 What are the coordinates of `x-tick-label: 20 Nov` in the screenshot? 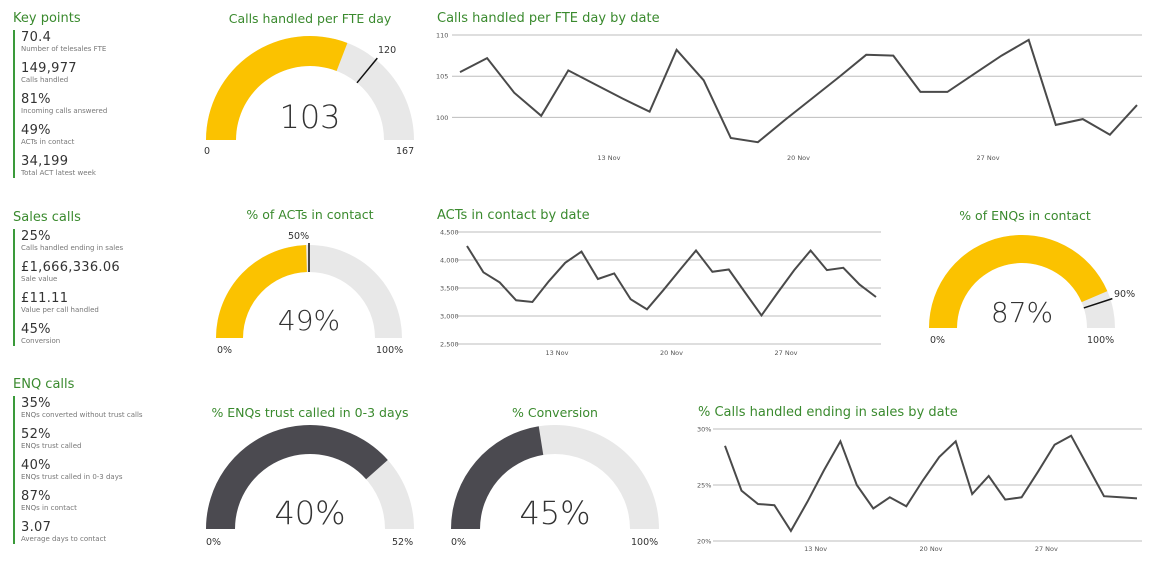 It's located at (930, 549).